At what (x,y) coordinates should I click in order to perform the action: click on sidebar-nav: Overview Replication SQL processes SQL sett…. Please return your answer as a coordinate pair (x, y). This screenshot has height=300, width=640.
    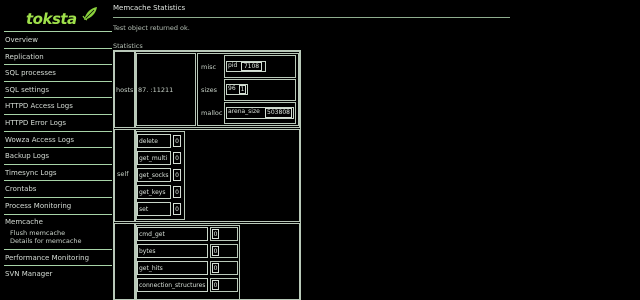
    Looking at the image, I should click on (58, 156).